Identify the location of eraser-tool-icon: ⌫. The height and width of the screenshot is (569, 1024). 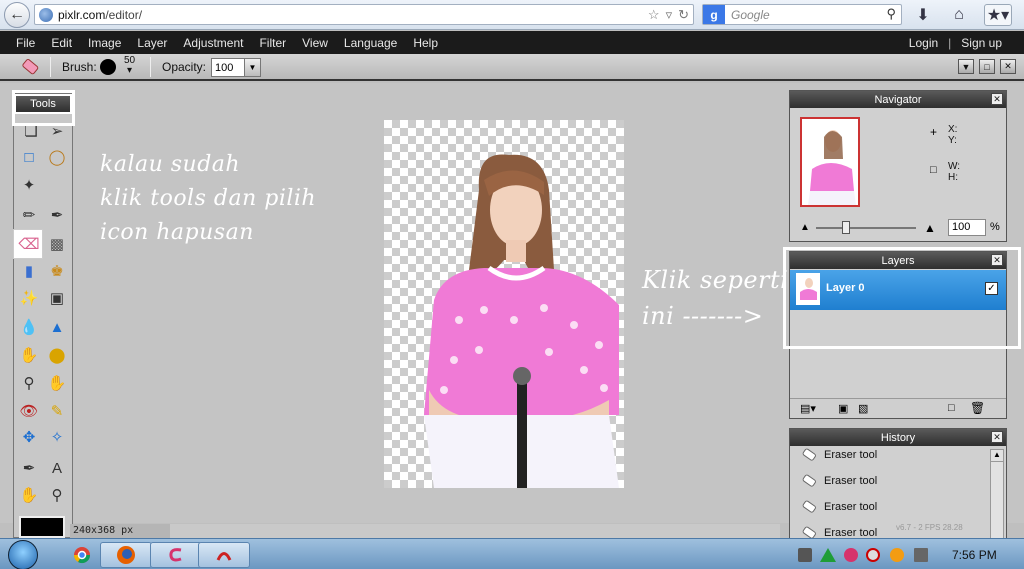
(29, 244).